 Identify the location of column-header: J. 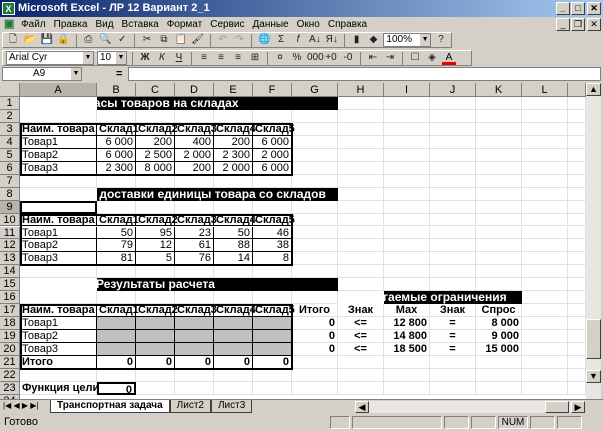
(453, 90).